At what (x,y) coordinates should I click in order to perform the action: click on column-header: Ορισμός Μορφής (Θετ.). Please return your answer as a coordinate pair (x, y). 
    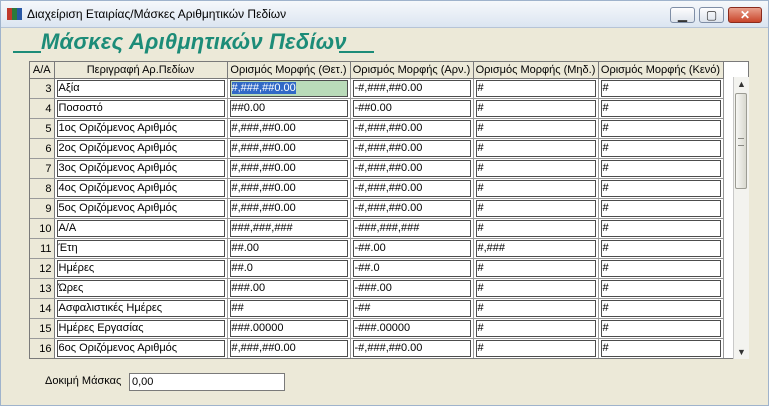
    Looking at the image, I should click on (289, 70).